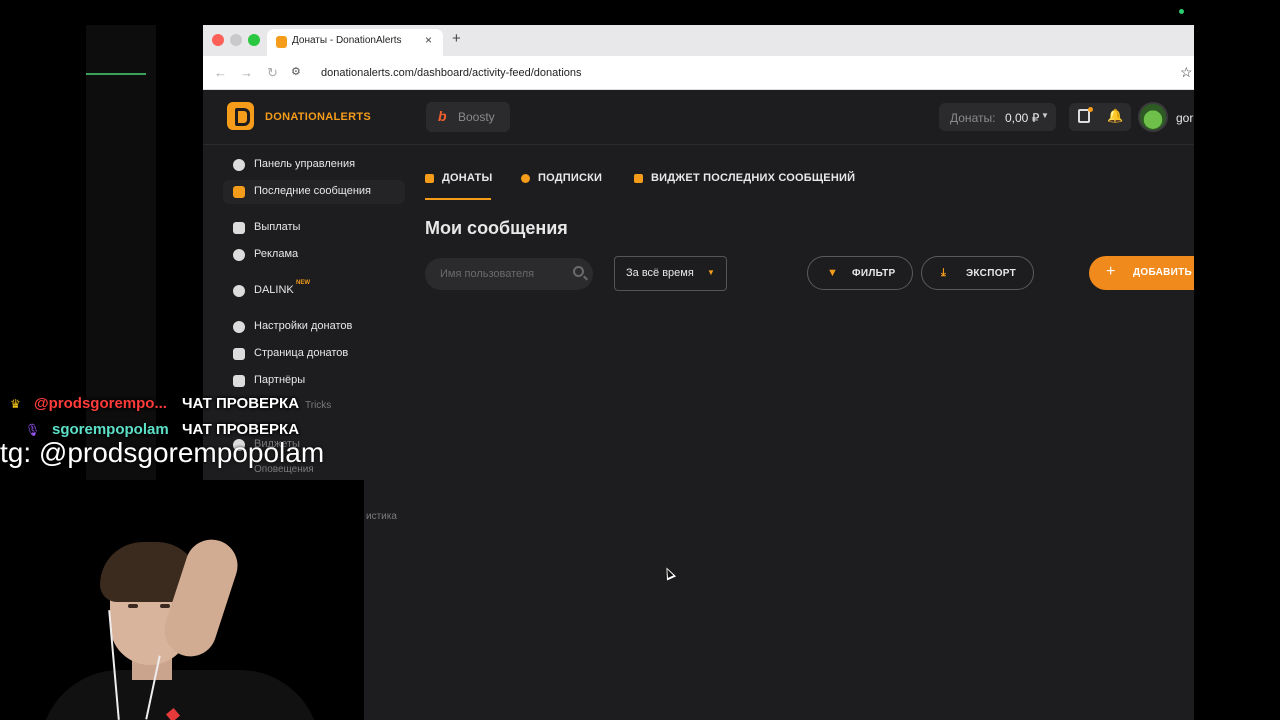  I want to click on star-icon, so click(239, 192).